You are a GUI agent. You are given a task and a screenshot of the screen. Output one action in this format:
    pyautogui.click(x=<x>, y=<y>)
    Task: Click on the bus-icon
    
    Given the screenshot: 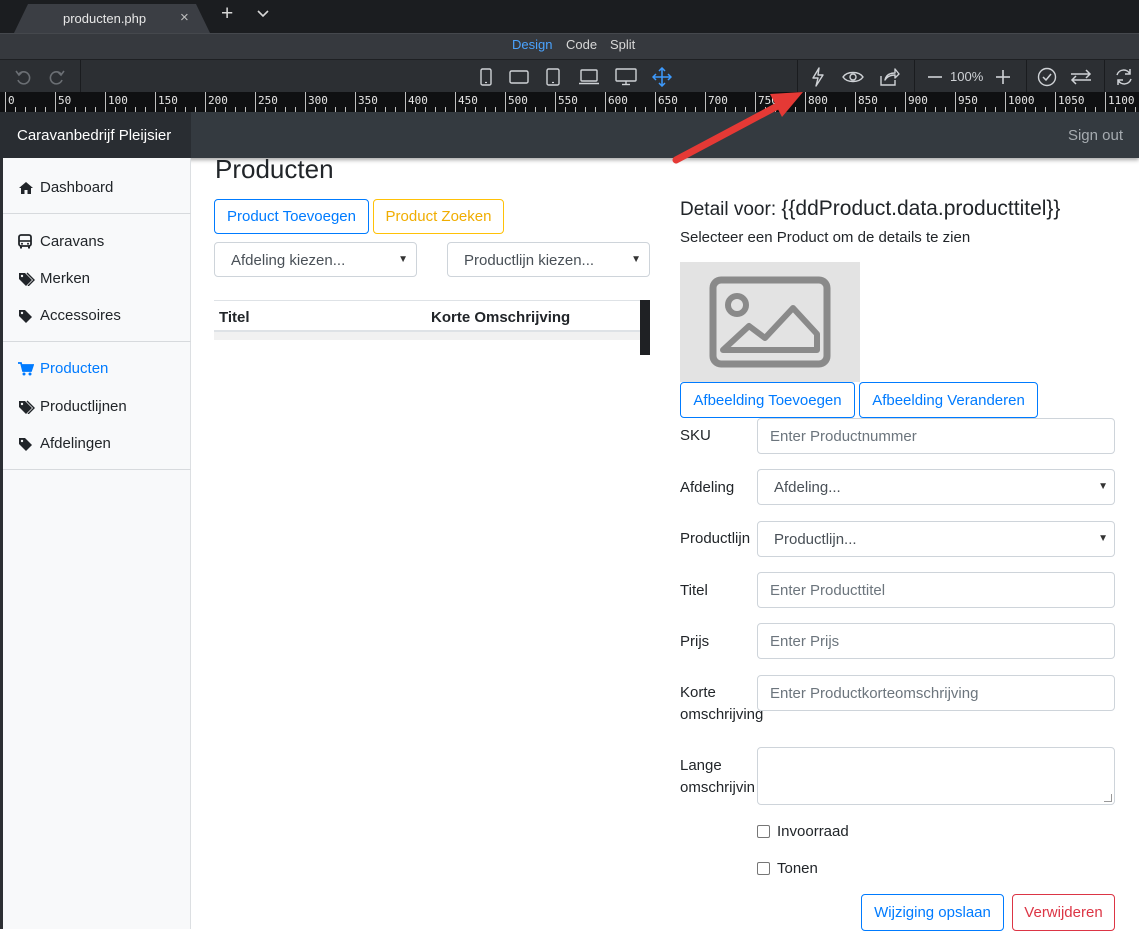 What is the action you would take?
    pyautogui.click(x=29, y=241)
    